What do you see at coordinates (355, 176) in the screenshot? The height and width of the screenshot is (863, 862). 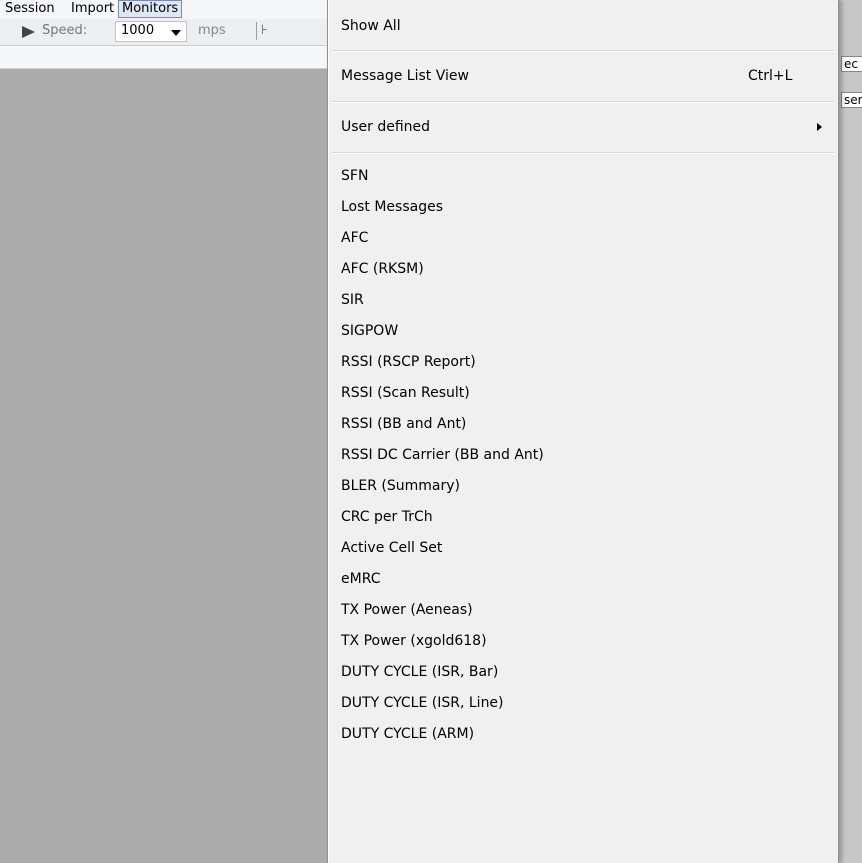 I see `menu-item-label: SFN` at bounding box center [355, 176].